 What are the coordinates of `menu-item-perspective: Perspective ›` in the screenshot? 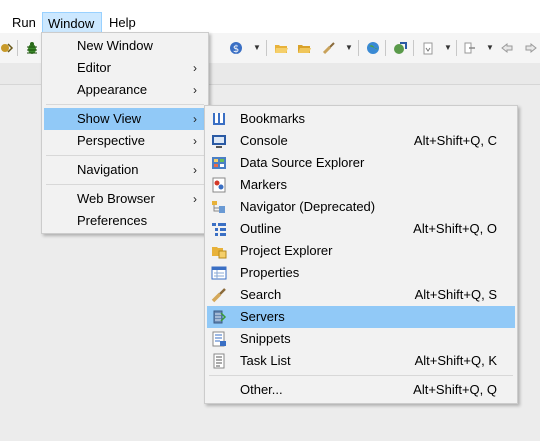 It's located at (125, 141).